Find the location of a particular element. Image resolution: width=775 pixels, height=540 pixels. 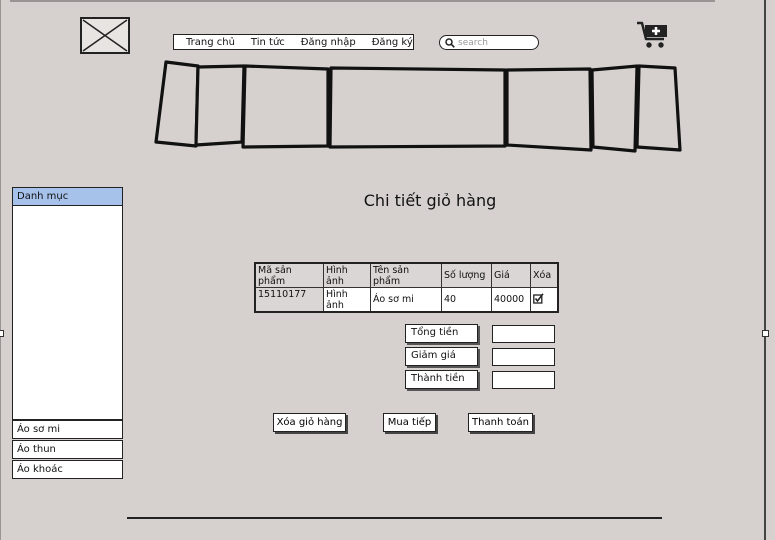

column-header-delete: Xóa is located at coordinates (544, 275).